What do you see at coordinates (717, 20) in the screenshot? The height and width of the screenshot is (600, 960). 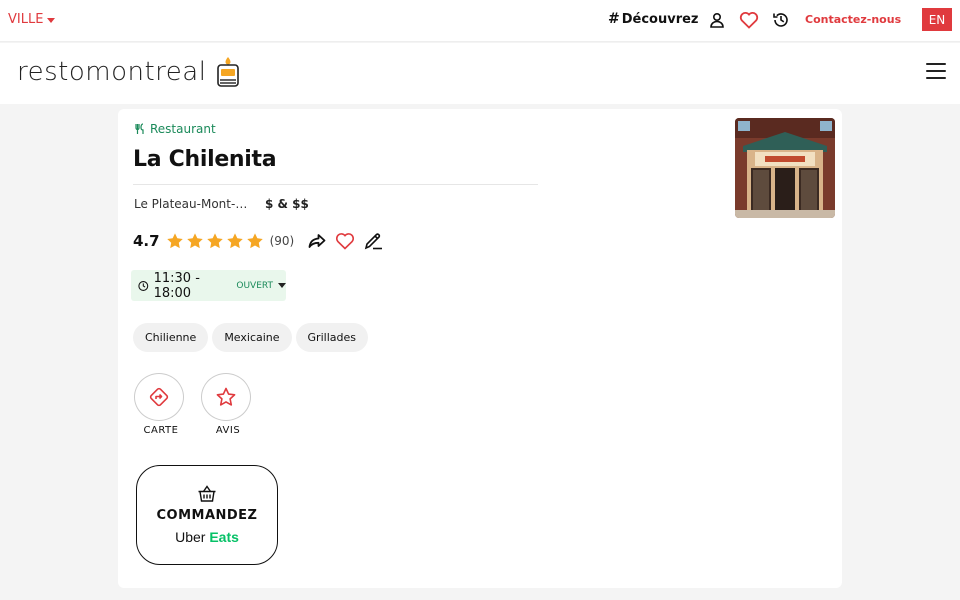 I see `user-icon` at bounding box center [717, 20].